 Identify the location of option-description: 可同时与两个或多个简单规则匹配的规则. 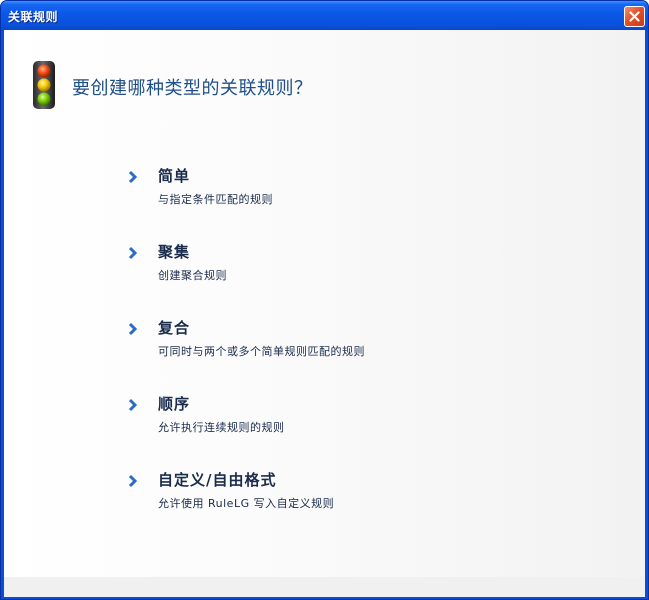
(261, 351).